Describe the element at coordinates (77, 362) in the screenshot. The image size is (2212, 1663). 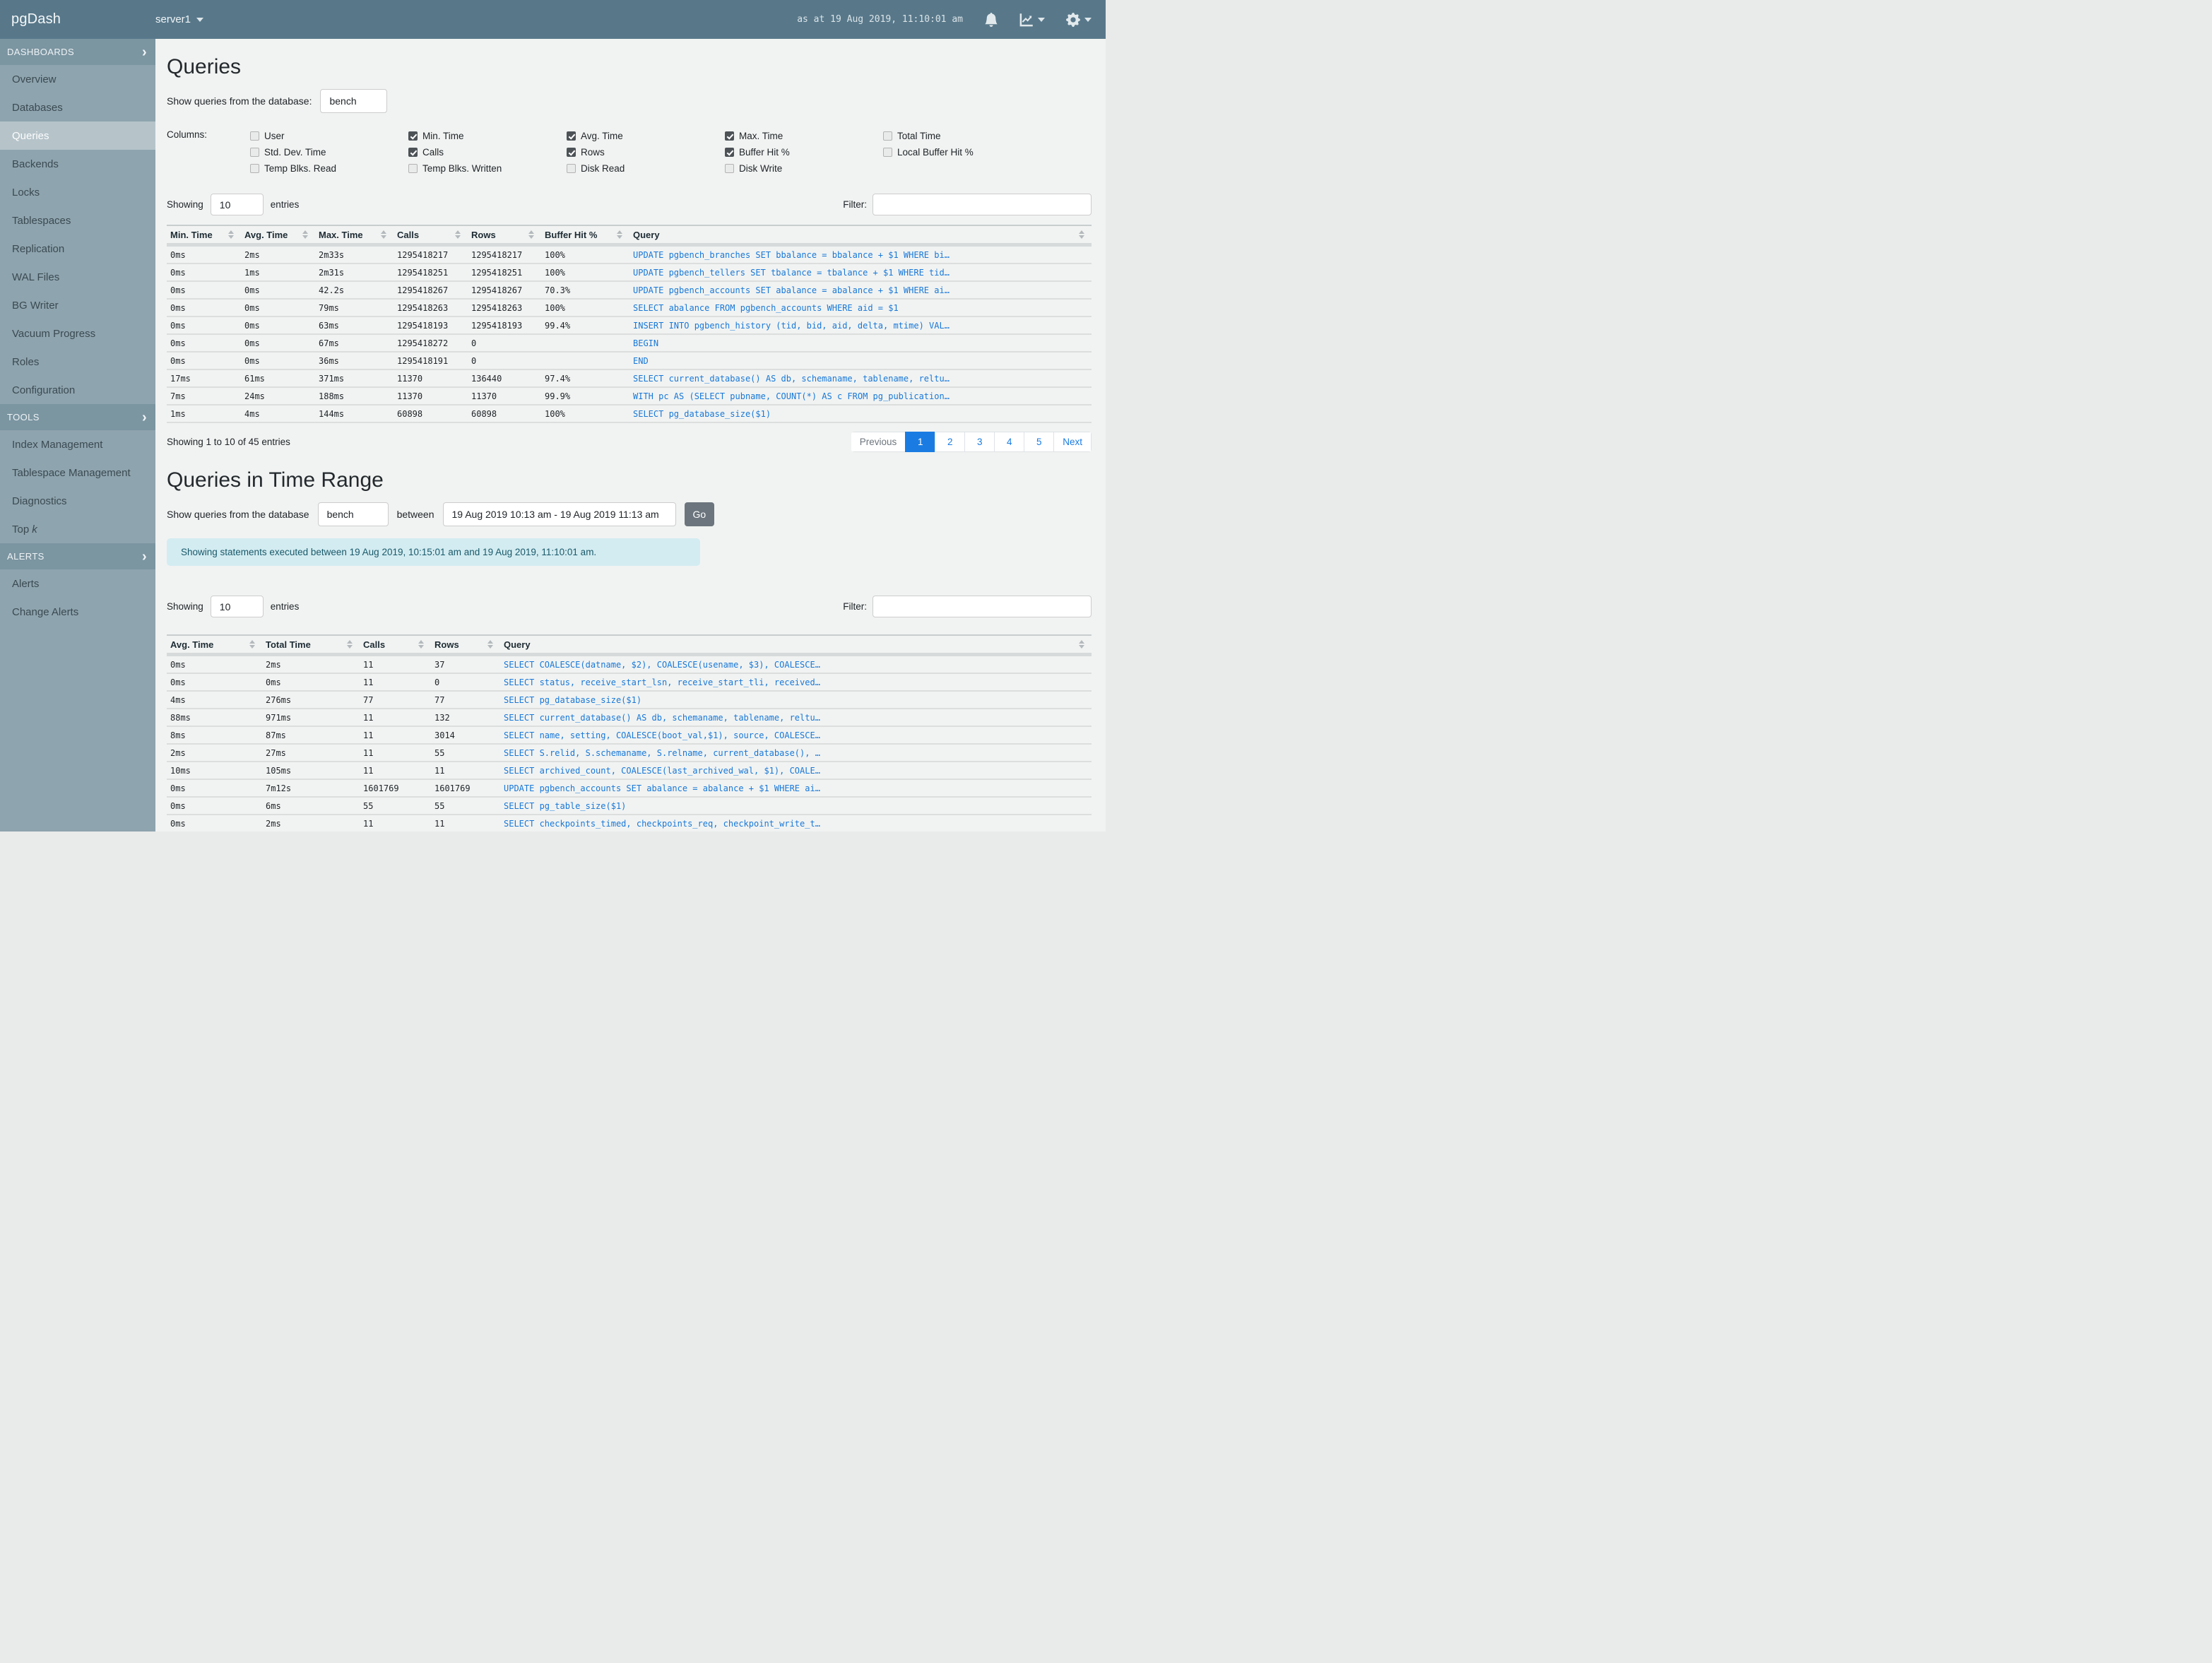
I see `sidebar-item: Roles` at that location.